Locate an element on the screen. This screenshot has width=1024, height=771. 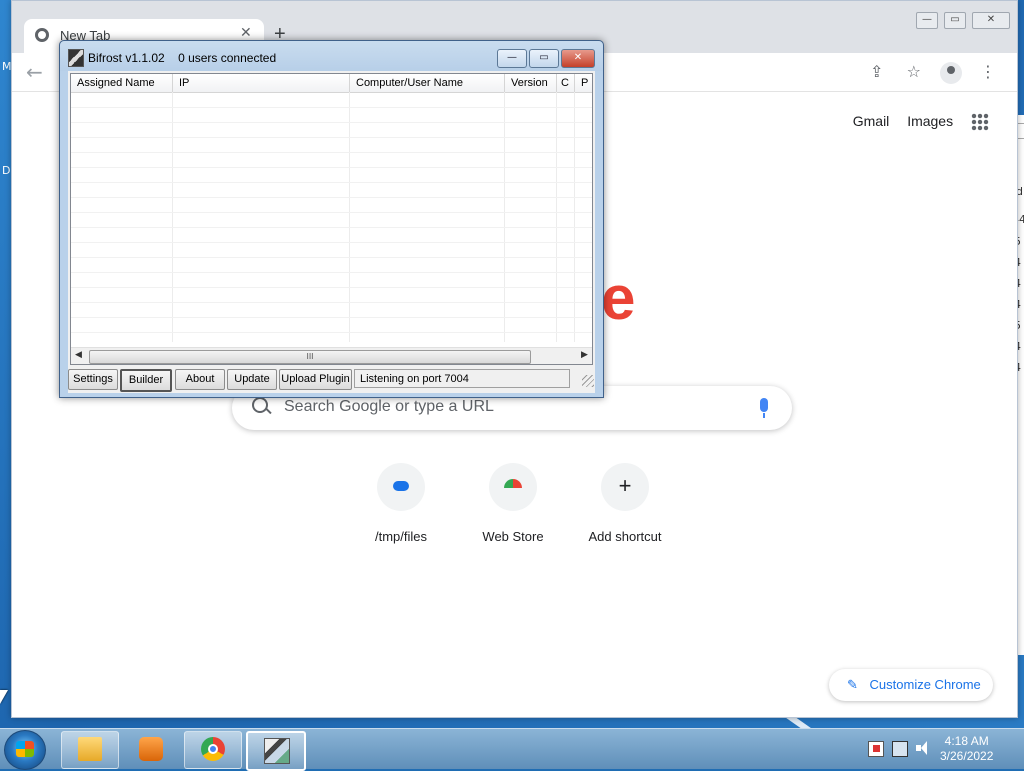
bookmark-star-icon: ☆ is located at coordinates (914, 72).